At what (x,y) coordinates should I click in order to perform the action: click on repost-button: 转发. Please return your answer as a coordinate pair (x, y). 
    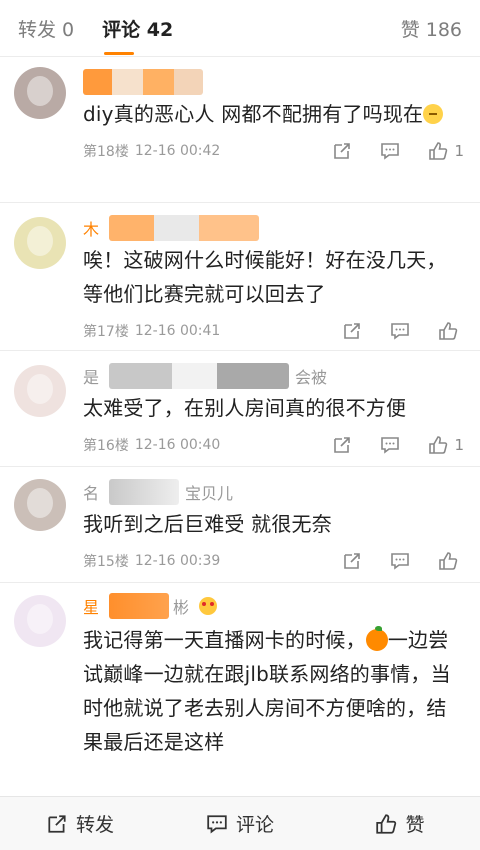
    Looking at the image, I should click on (80, 823).